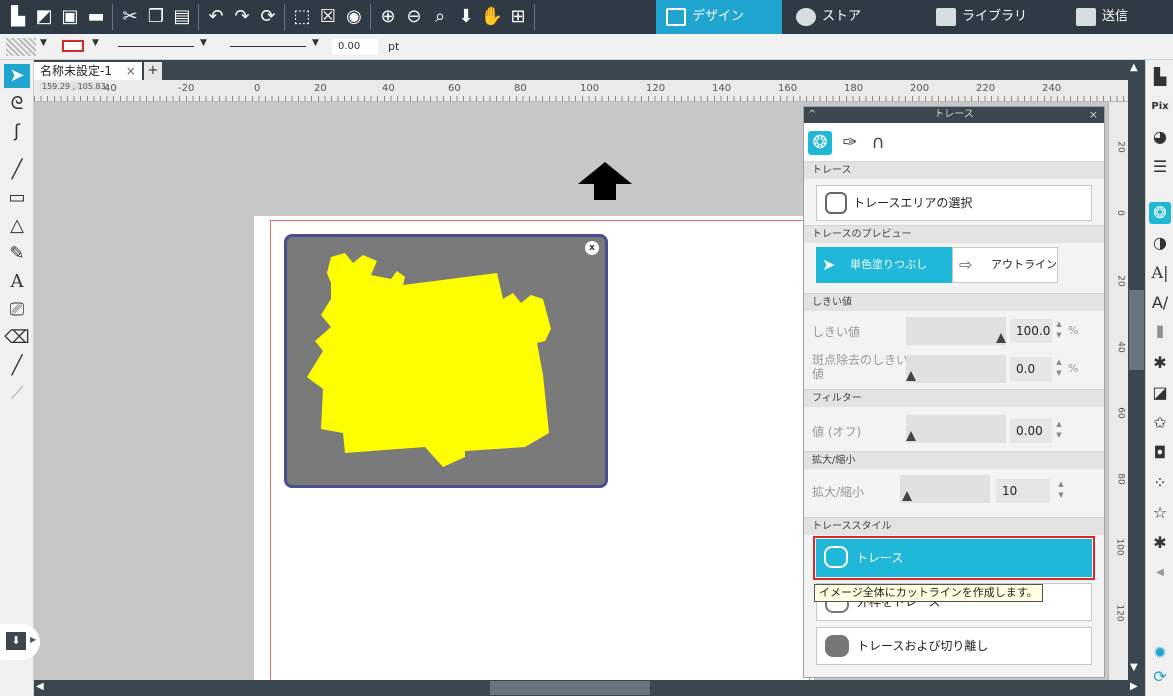 The image size is (1173, 696). Describe the element at coordinates (1160, 107) in the screenshot. I see `pixscan-icon: Pix` at that location.